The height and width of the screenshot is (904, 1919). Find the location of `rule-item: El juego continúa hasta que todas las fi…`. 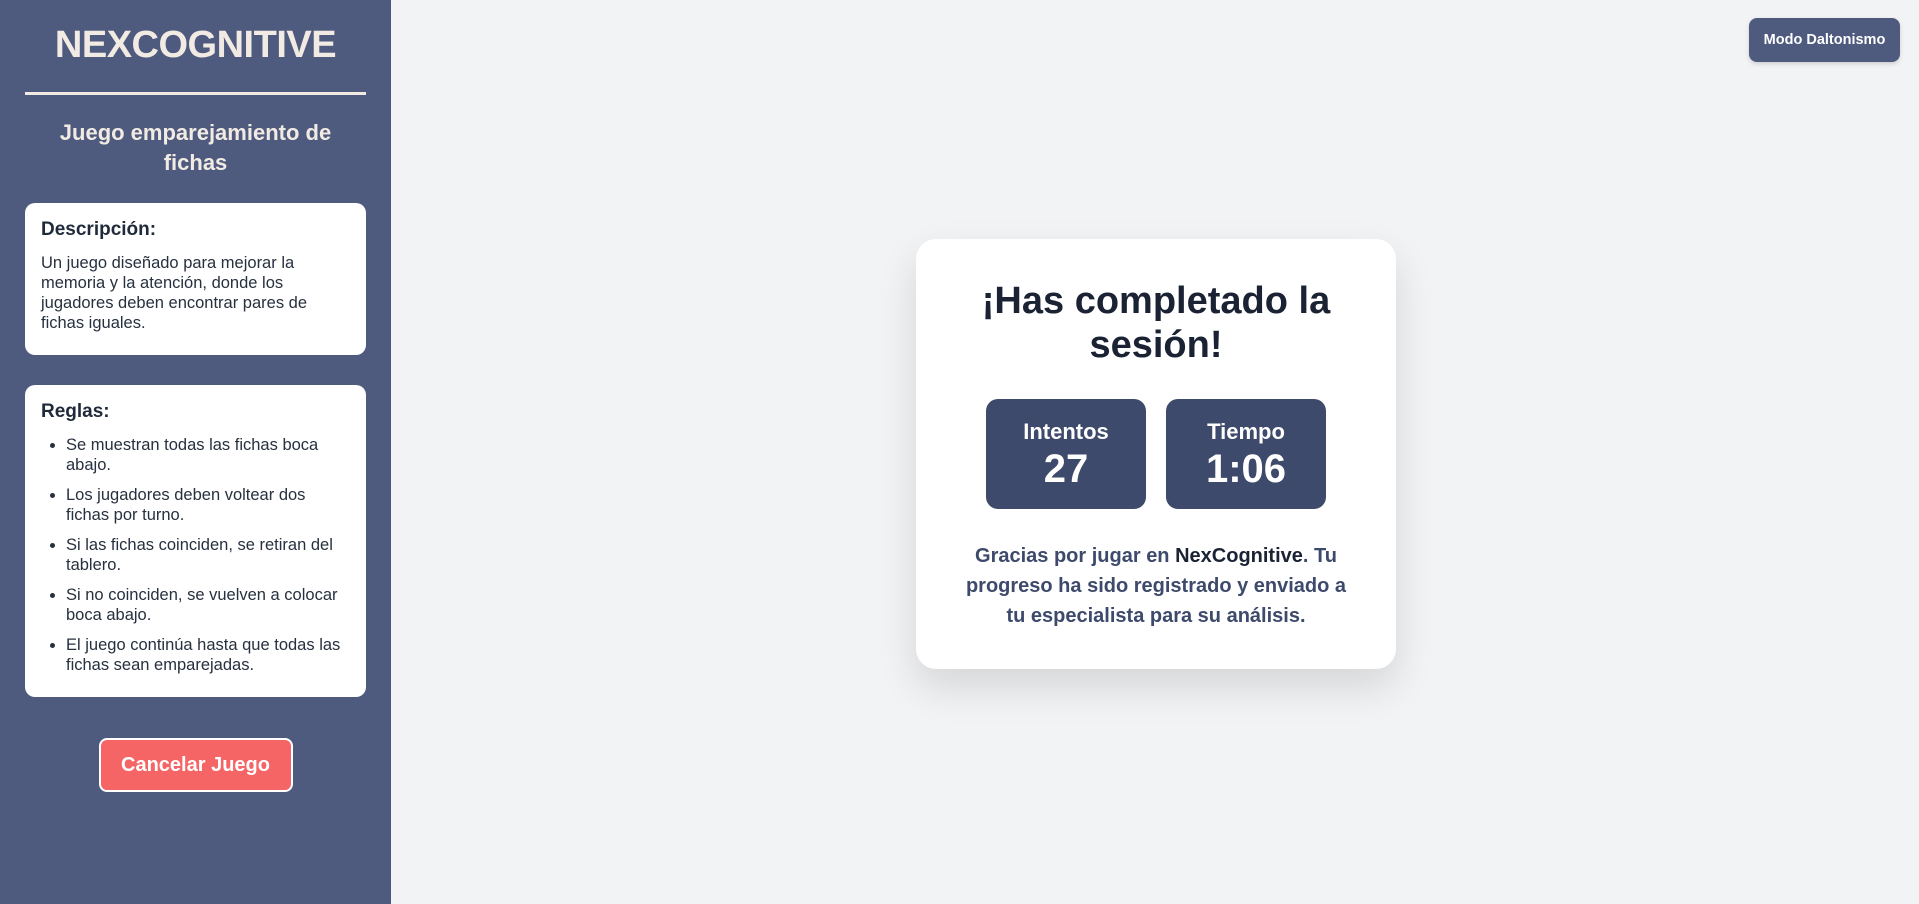

rule-item: El juego continúa hasta que todas las fi… is located at coordinates (208, 655).